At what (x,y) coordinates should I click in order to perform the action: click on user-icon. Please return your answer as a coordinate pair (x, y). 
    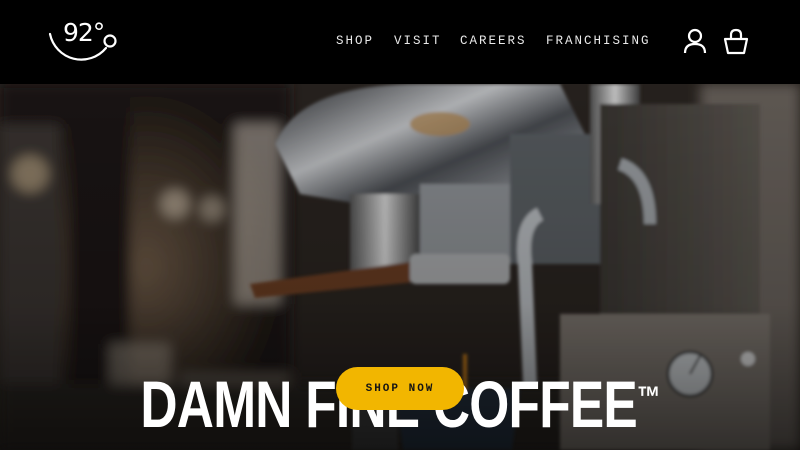
    Looking at the image, I should click on (695, 41).